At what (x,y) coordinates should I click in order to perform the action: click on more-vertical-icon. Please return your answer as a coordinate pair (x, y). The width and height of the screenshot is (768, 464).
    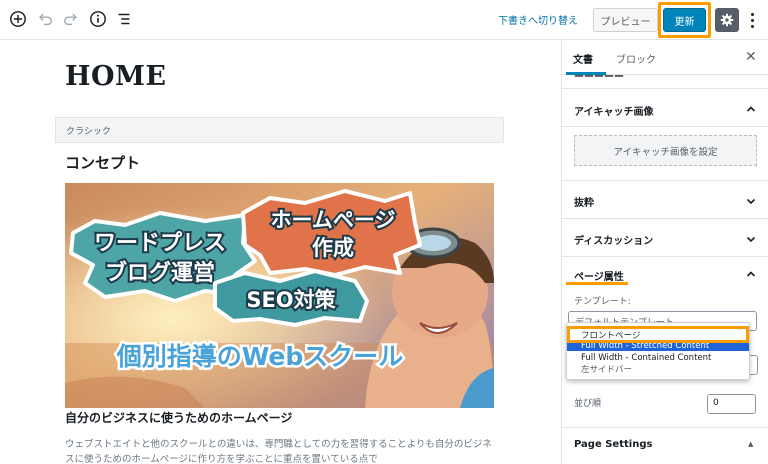
    Looking at the image, I should click on (752, 20).